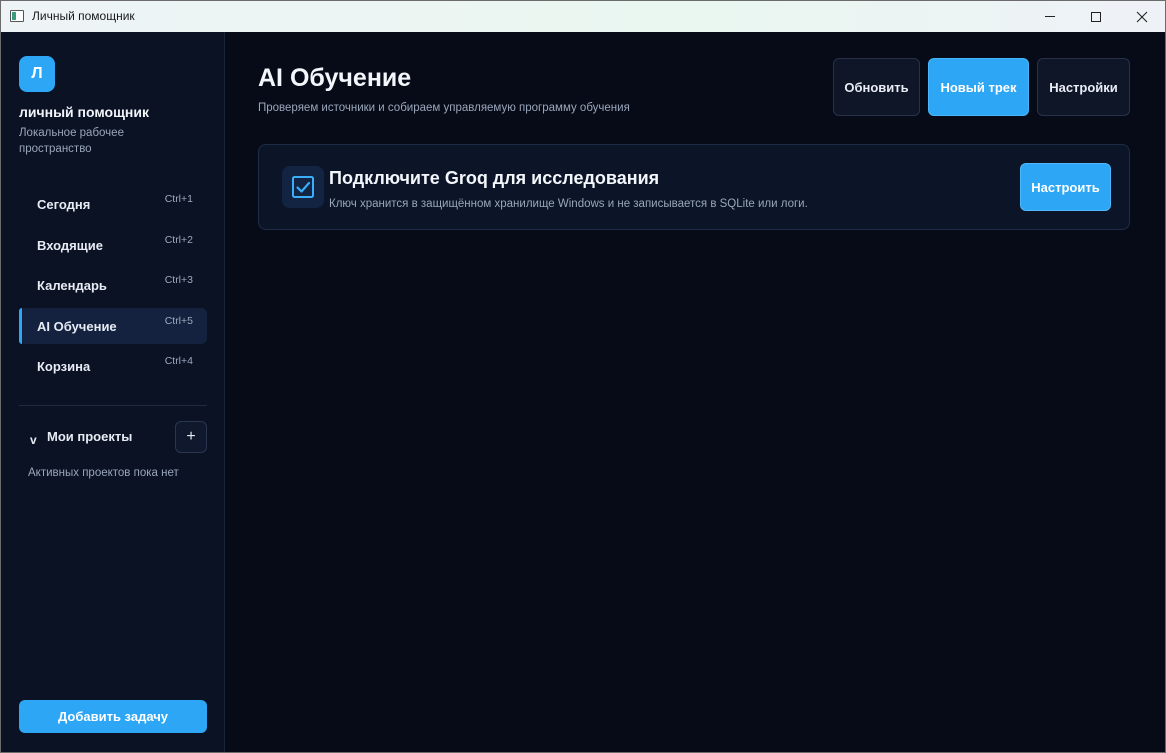 The height and width of the screenshot is (753, 1166). I want to click on title-bar: Личный помощник, so click(583, 16).